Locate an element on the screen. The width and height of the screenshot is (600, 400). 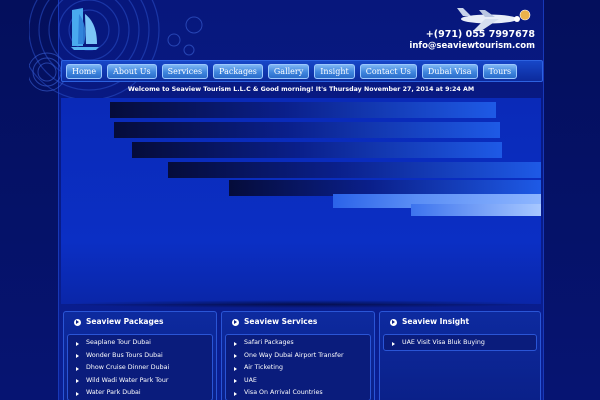
slider-shadow is located at coordinates (301, 304).